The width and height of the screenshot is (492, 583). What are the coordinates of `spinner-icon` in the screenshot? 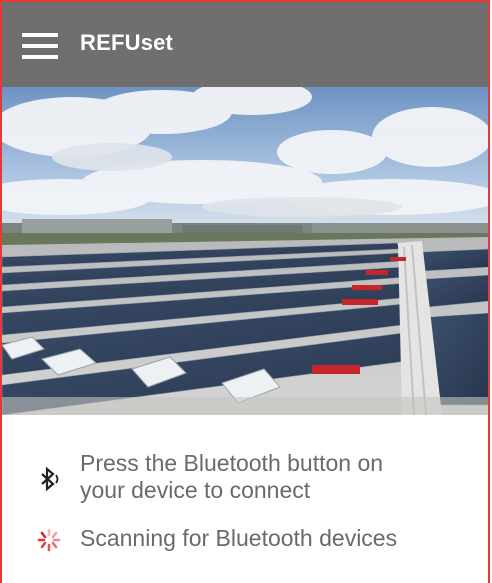 It's located at (49, 540).